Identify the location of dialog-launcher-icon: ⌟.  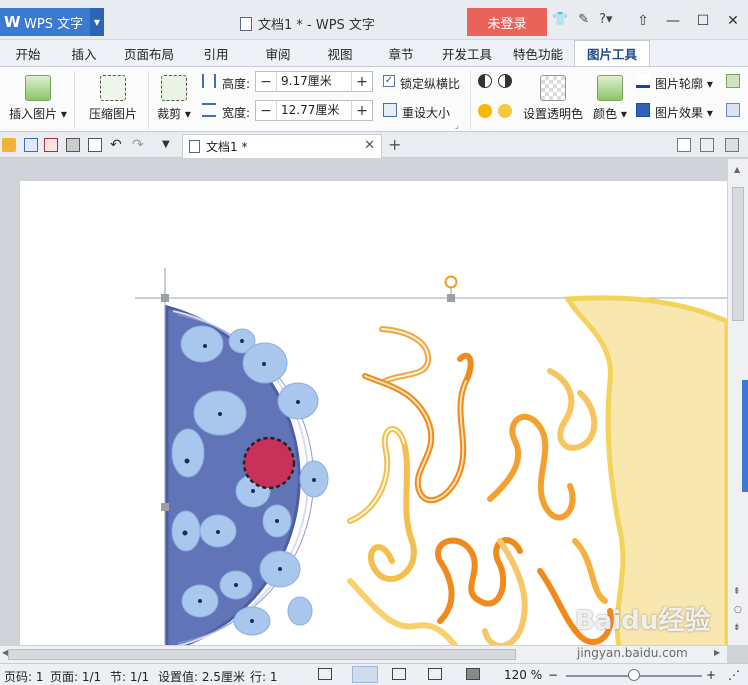
(457, 125).